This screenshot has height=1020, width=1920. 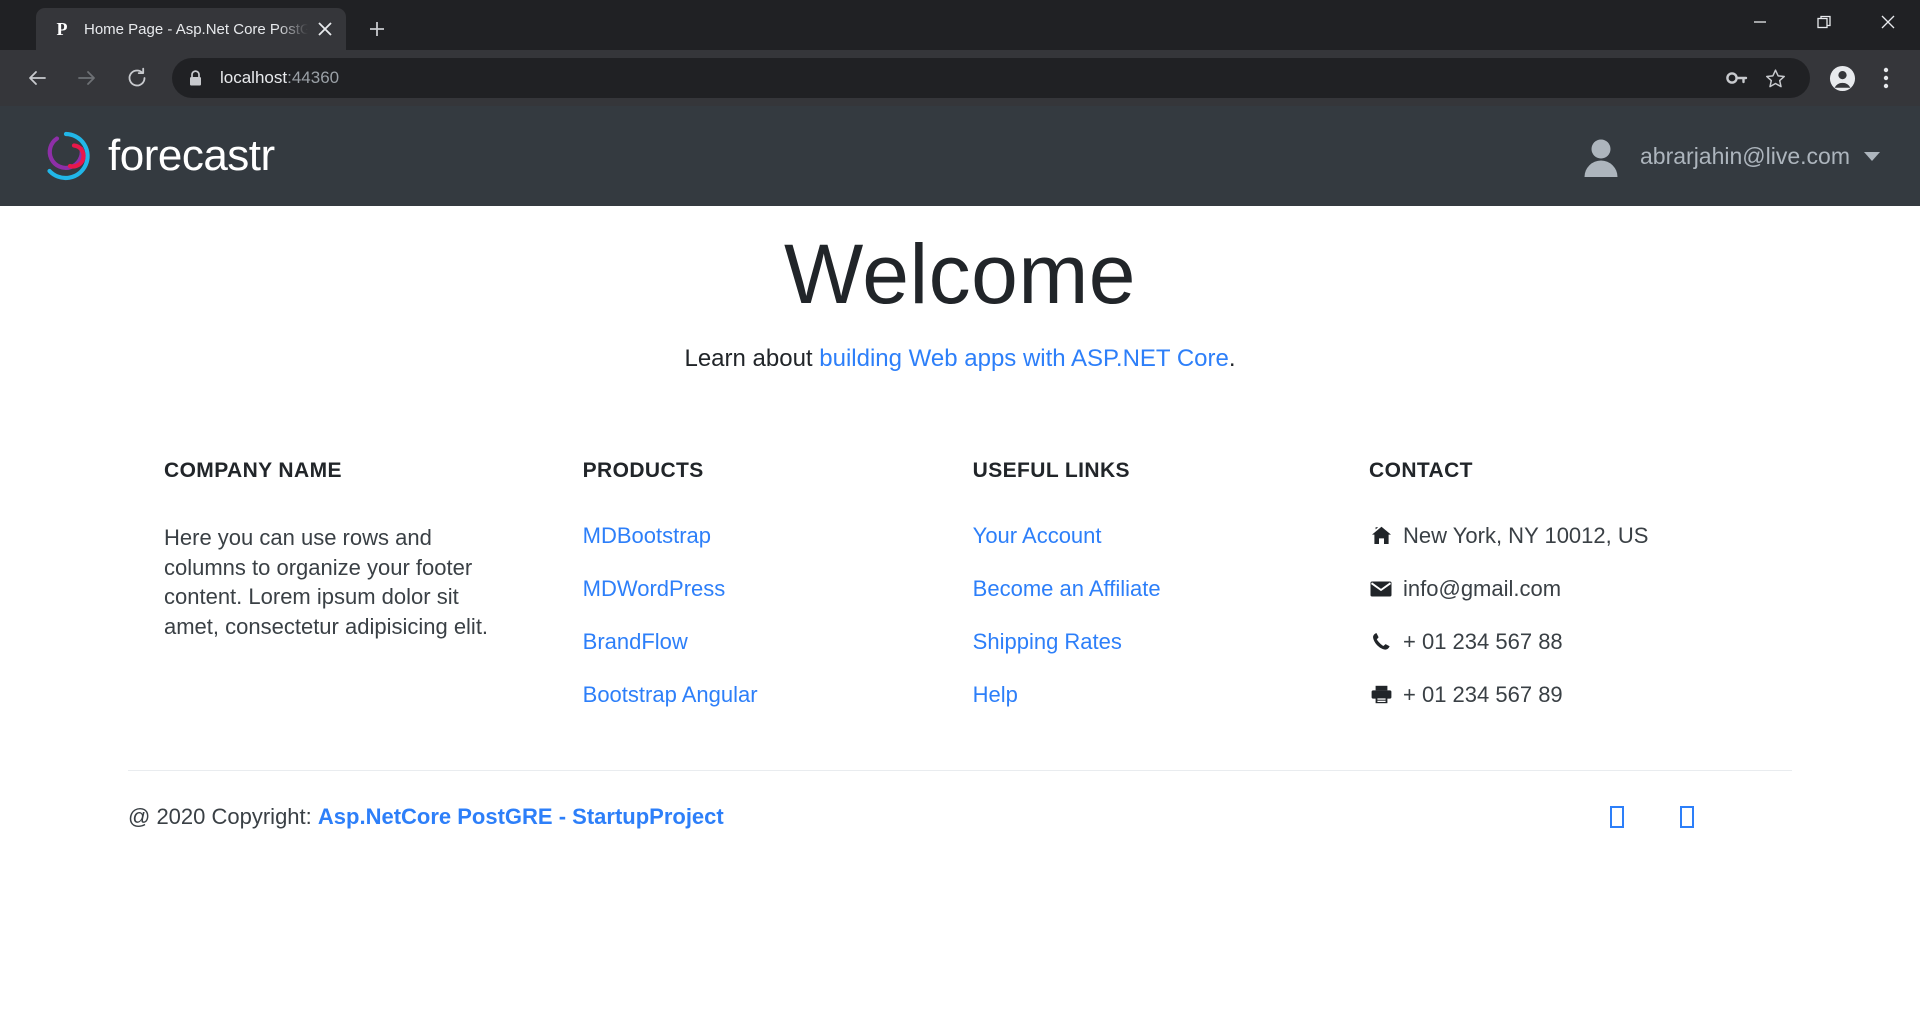 I want to click on address-bar-actions, so click(x=1756, y=78).